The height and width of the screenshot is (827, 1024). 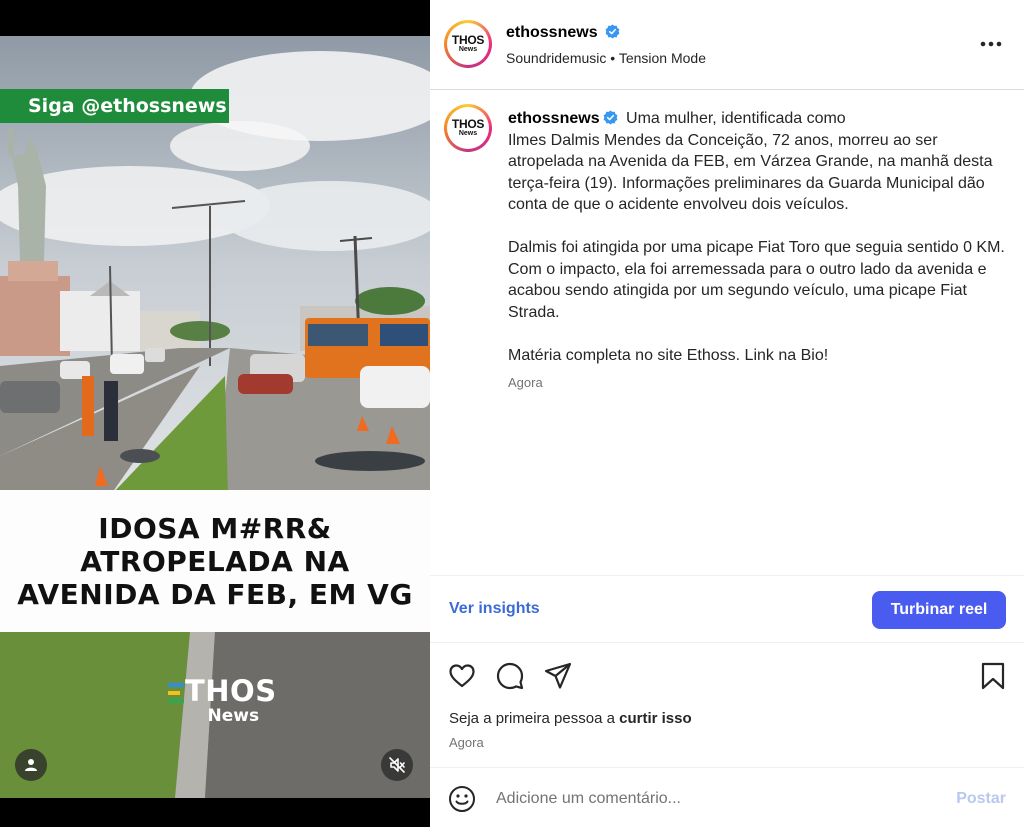 What do you see at coordinates (231, 691) in the screenshot?
I see `logo-text: THOS` at bounding box center [231, 691].